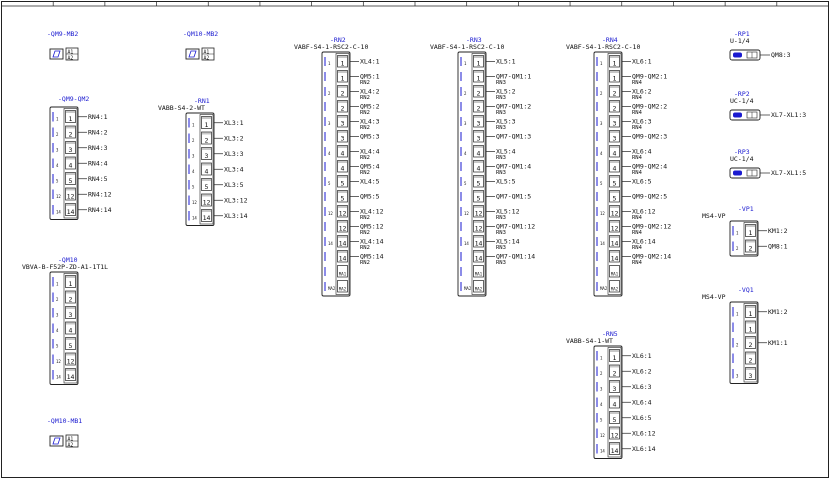 The image size is (830, 479). What do you see at coordinates (642, 356) in the screenshot?
I see `connection-label: XL6:1` at bounding box center [642, 356].